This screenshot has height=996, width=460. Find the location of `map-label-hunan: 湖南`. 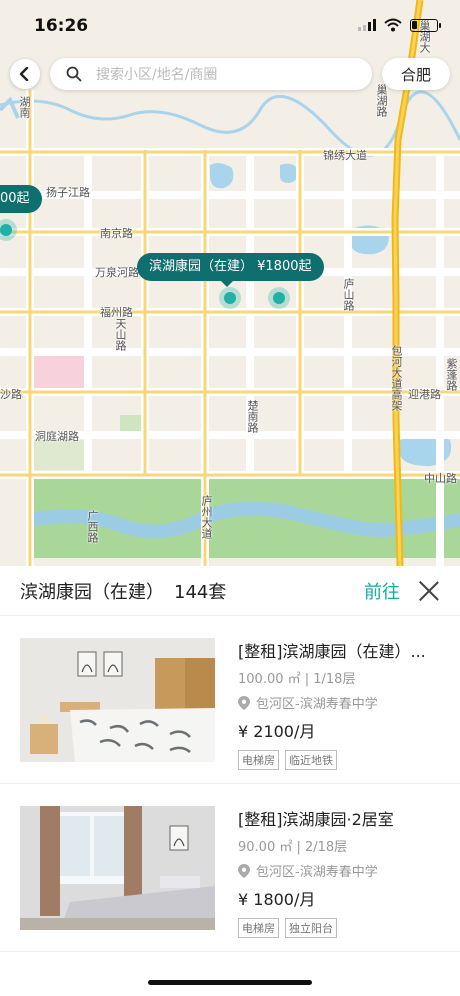

map-label-hunan: 湖南 is located at coordinates (24, 107).